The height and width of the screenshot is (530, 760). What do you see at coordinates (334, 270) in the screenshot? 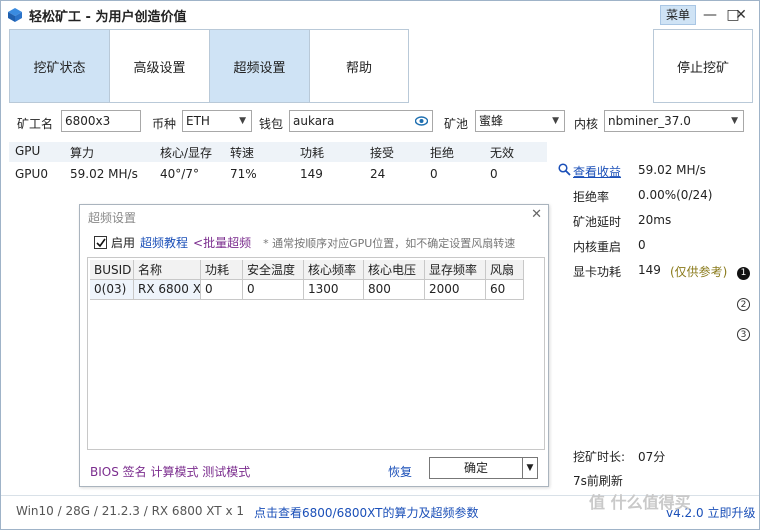
I see `col-core-clock: 核心频率` at bounding box center [334, 270].